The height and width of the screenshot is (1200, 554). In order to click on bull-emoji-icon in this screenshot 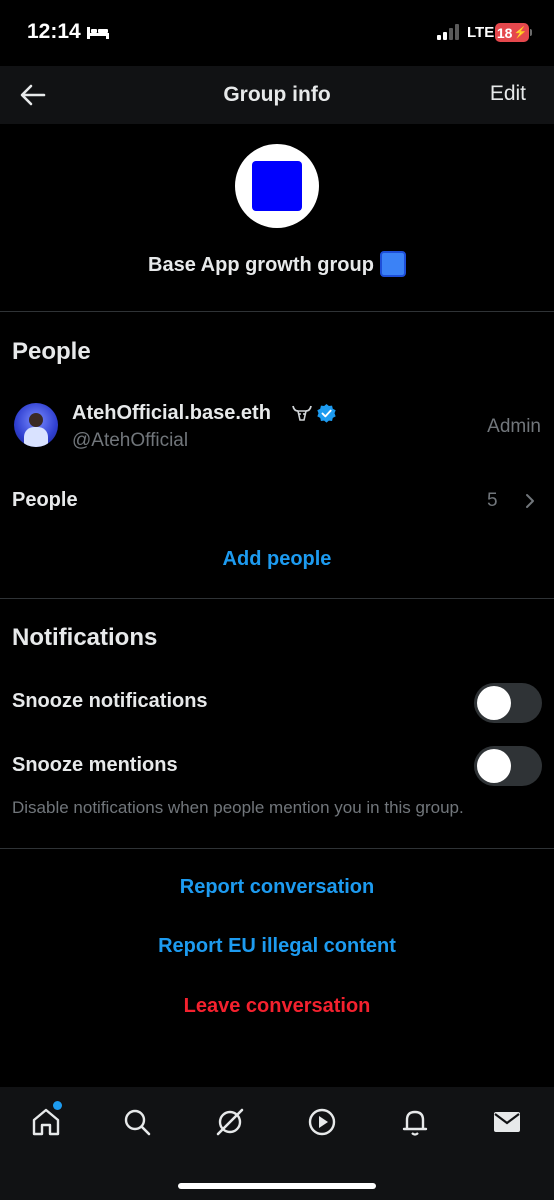, I will do `click(302, 413)`.